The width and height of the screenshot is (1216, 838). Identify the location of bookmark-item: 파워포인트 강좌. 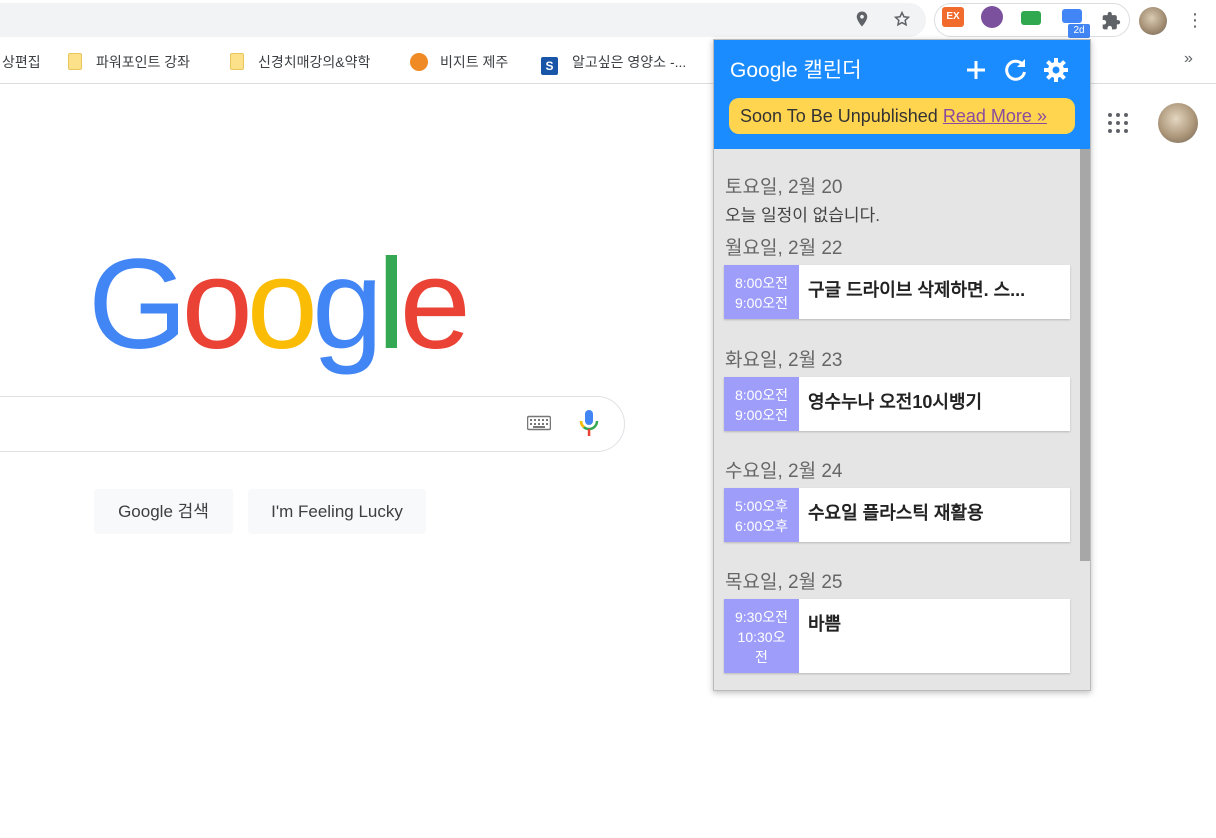
(129, 62).